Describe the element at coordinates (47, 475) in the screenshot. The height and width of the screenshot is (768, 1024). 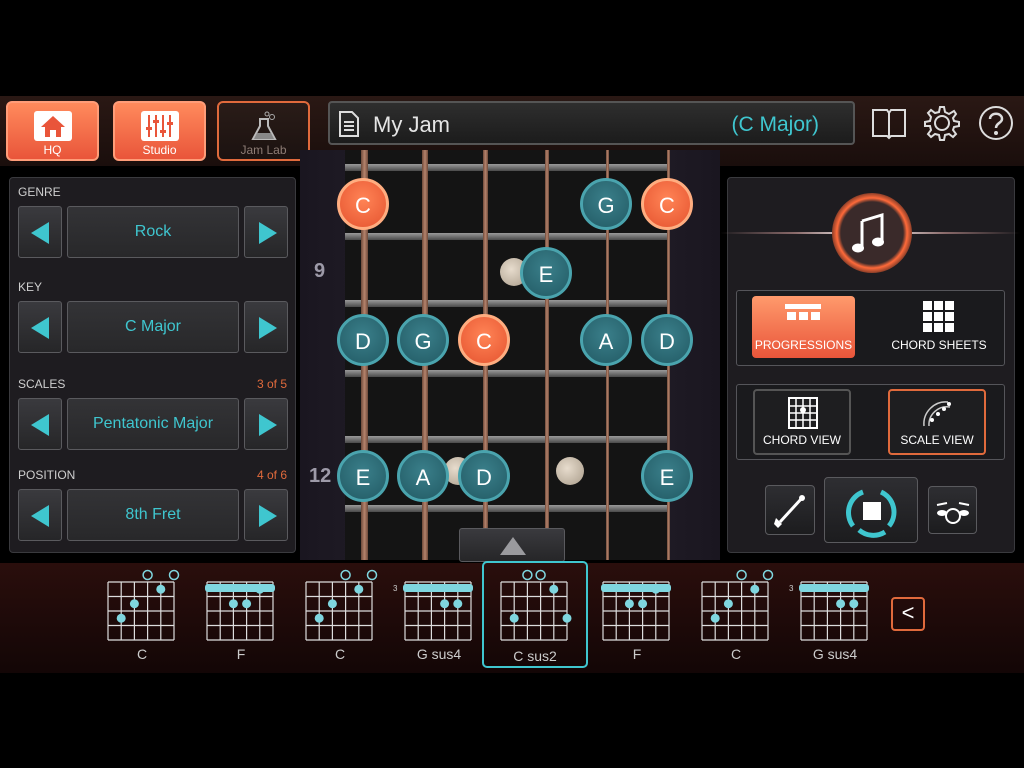
I see `position-label: POSITION` at that location.